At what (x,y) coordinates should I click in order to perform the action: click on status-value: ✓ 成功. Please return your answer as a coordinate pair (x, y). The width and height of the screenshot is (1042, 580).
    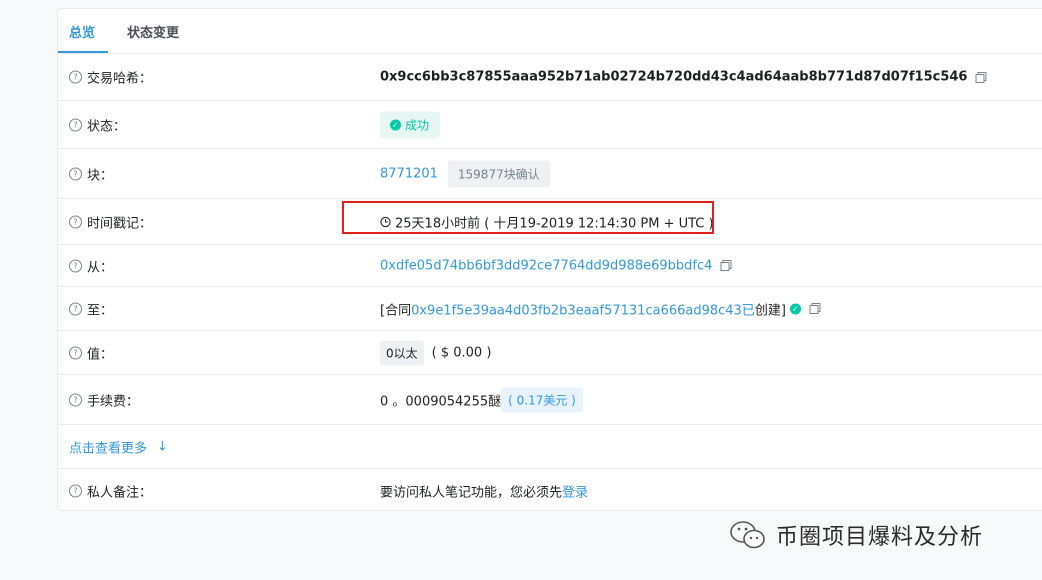
    Looking at the image, I should click on (410, 124).